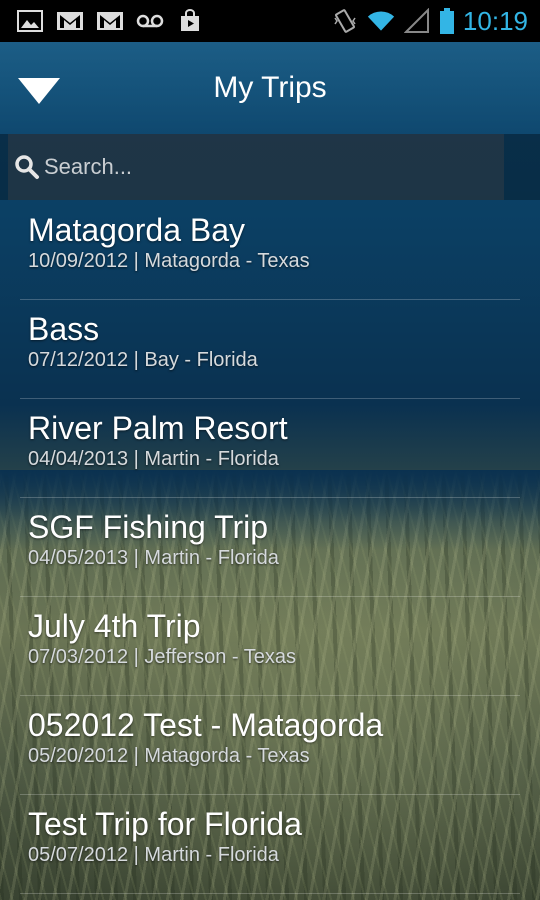 The image size is (540, 900). I want to click on action-bar: My Trips, so click(270, 88).